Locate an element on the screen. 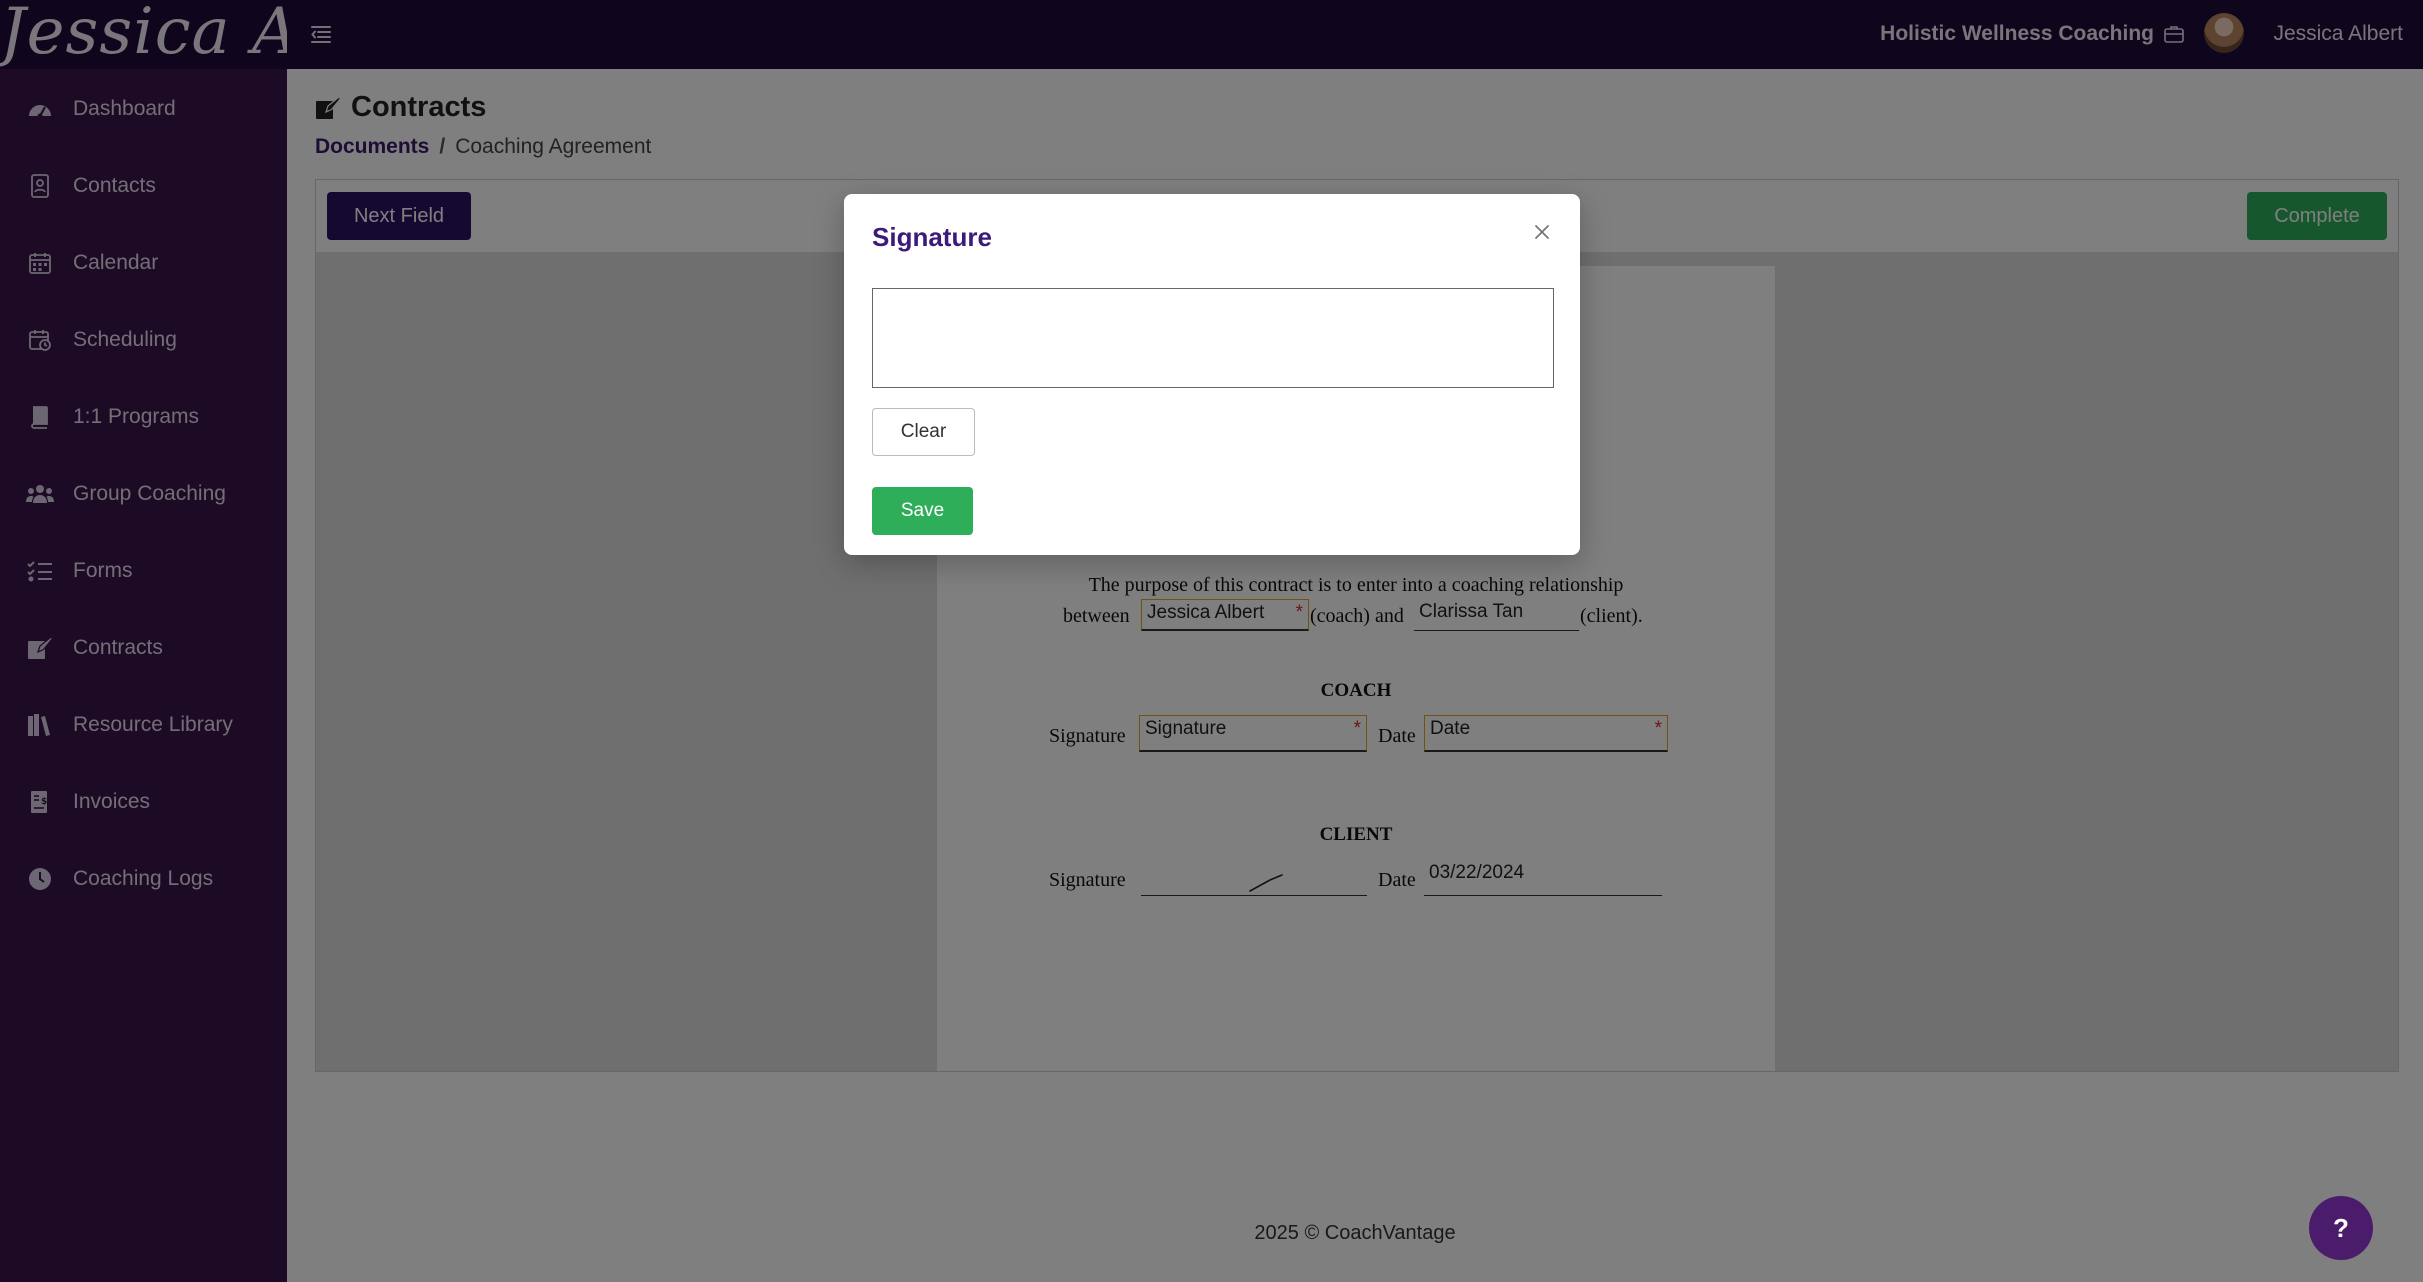 This screenshot has height=1282, width=2423. modal-title: Signature is located at coordinates (932, 237).